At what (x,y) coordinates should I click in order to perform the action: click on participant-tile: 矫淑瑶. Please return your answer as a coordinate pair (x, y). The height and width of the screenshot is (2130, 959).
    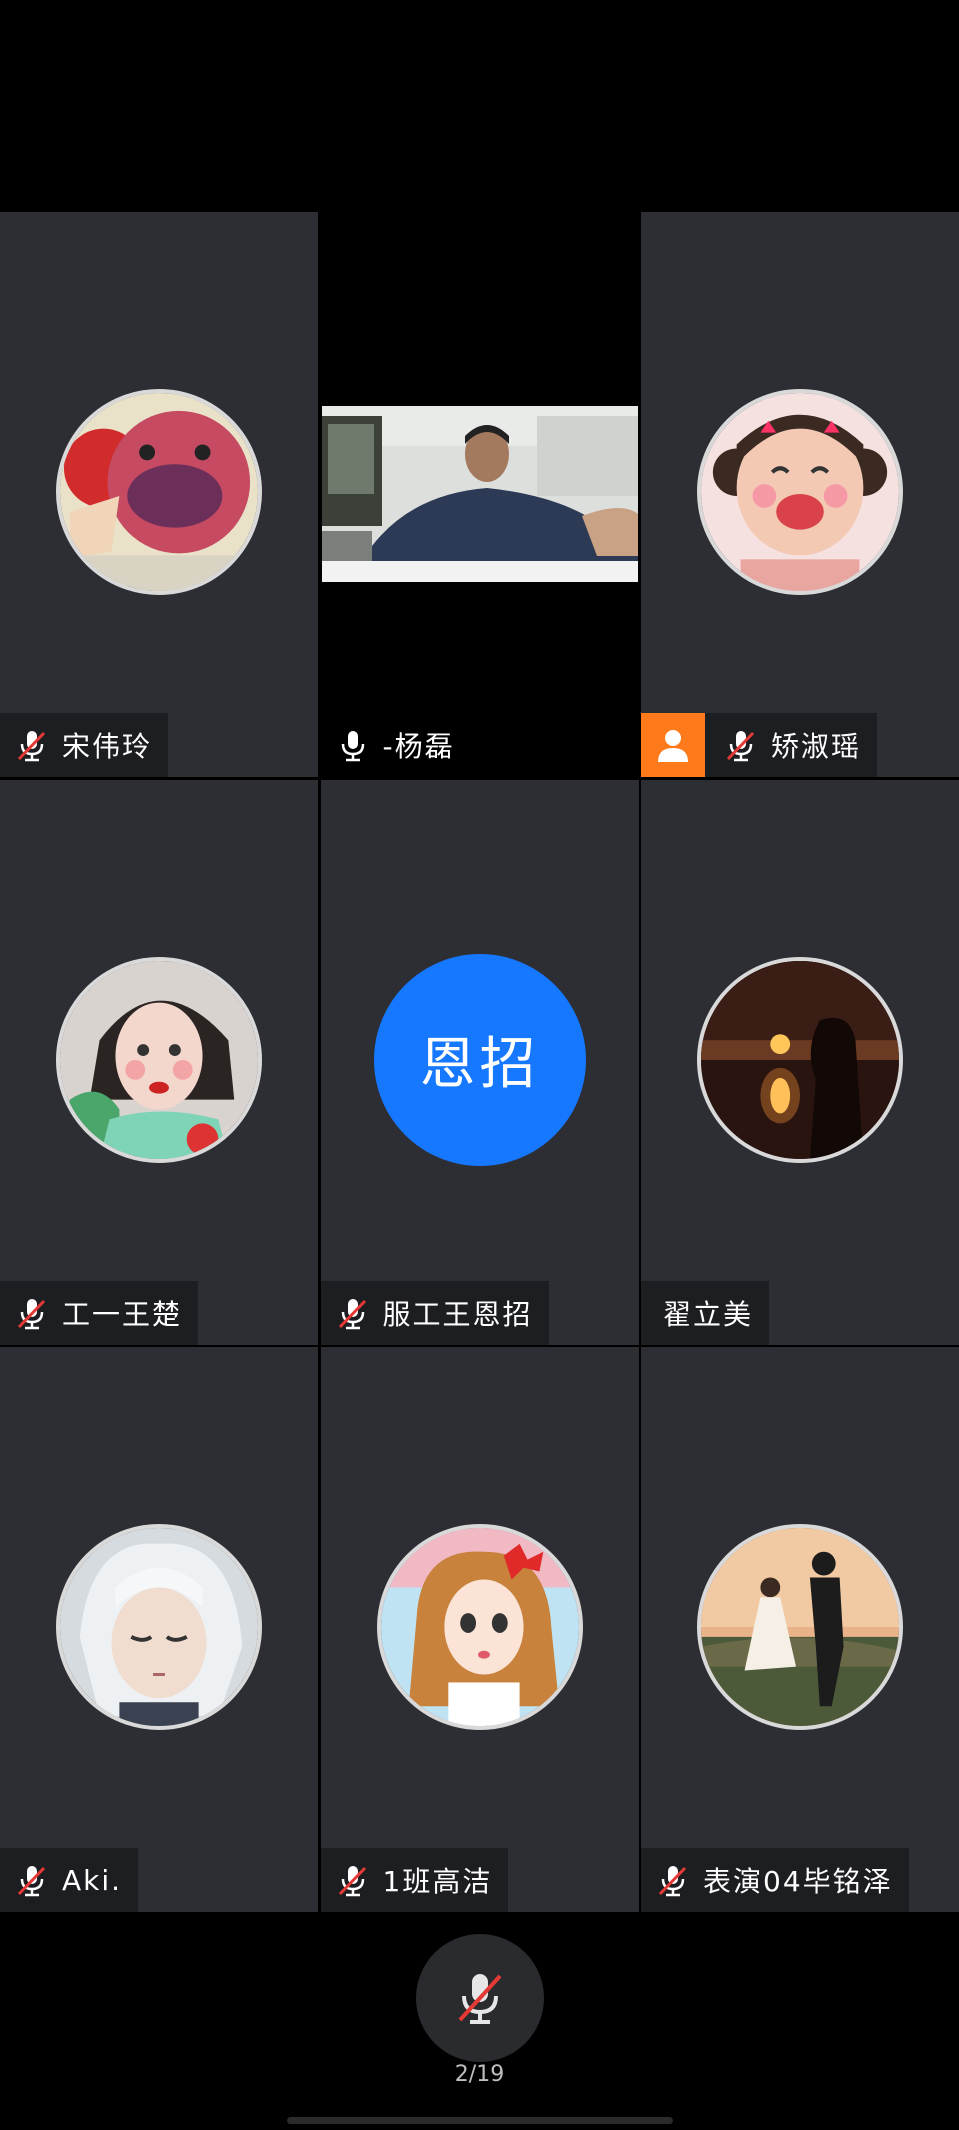
    Looking at the image, I should click on (800, 494).